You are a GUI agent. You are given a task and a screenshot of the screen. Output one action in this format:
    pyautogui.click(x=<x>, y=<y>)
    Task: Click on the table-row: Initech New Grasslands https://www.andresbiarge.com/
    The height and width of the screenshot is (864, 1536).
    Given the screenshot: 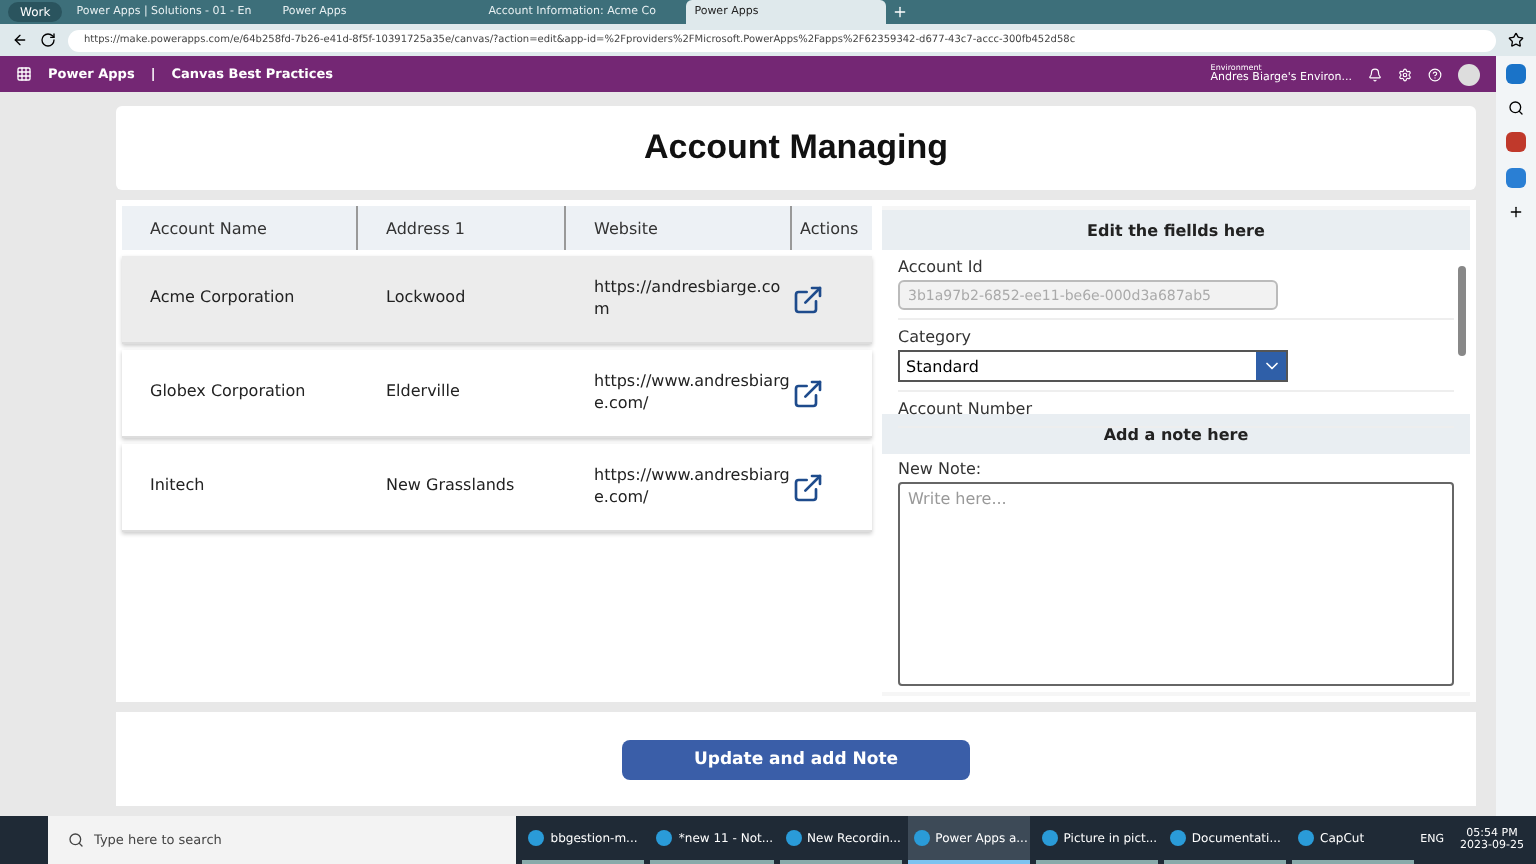 What is the action you would take?
    pyautogui.click(x=497, y=488)
    